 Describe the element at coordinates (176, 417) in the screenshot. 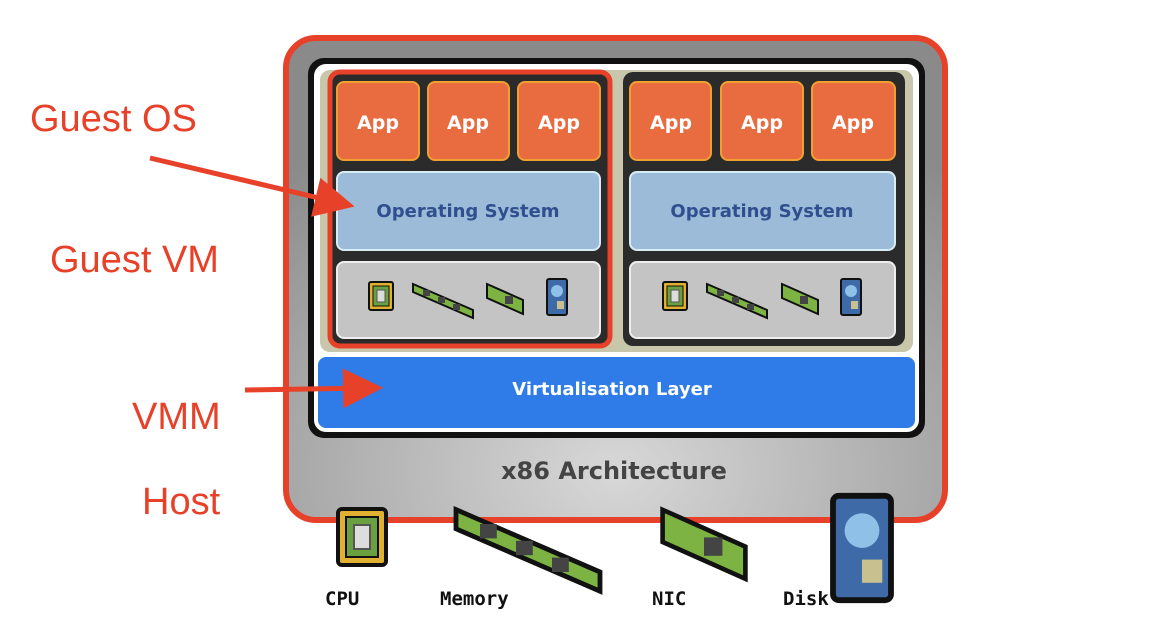

I see `vmm-label: VMM` at that location.